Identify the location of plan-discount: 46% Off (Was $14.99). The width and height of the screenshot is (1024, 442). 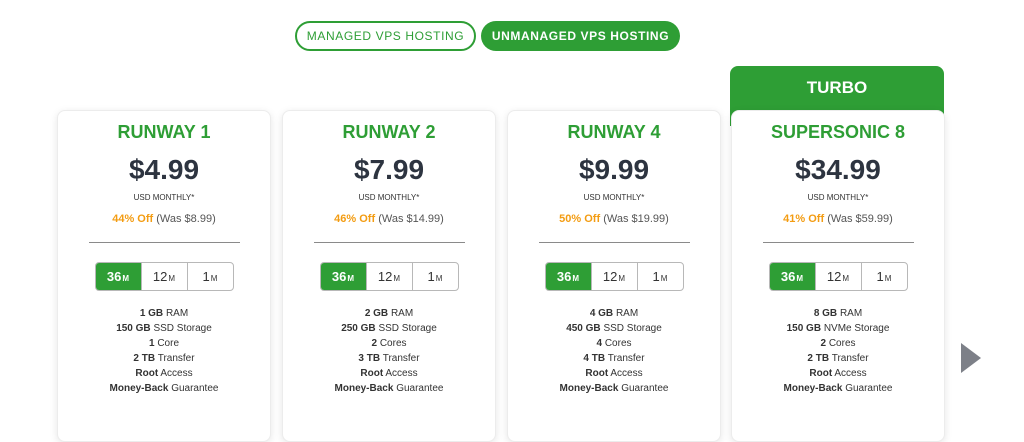
(389, 219).